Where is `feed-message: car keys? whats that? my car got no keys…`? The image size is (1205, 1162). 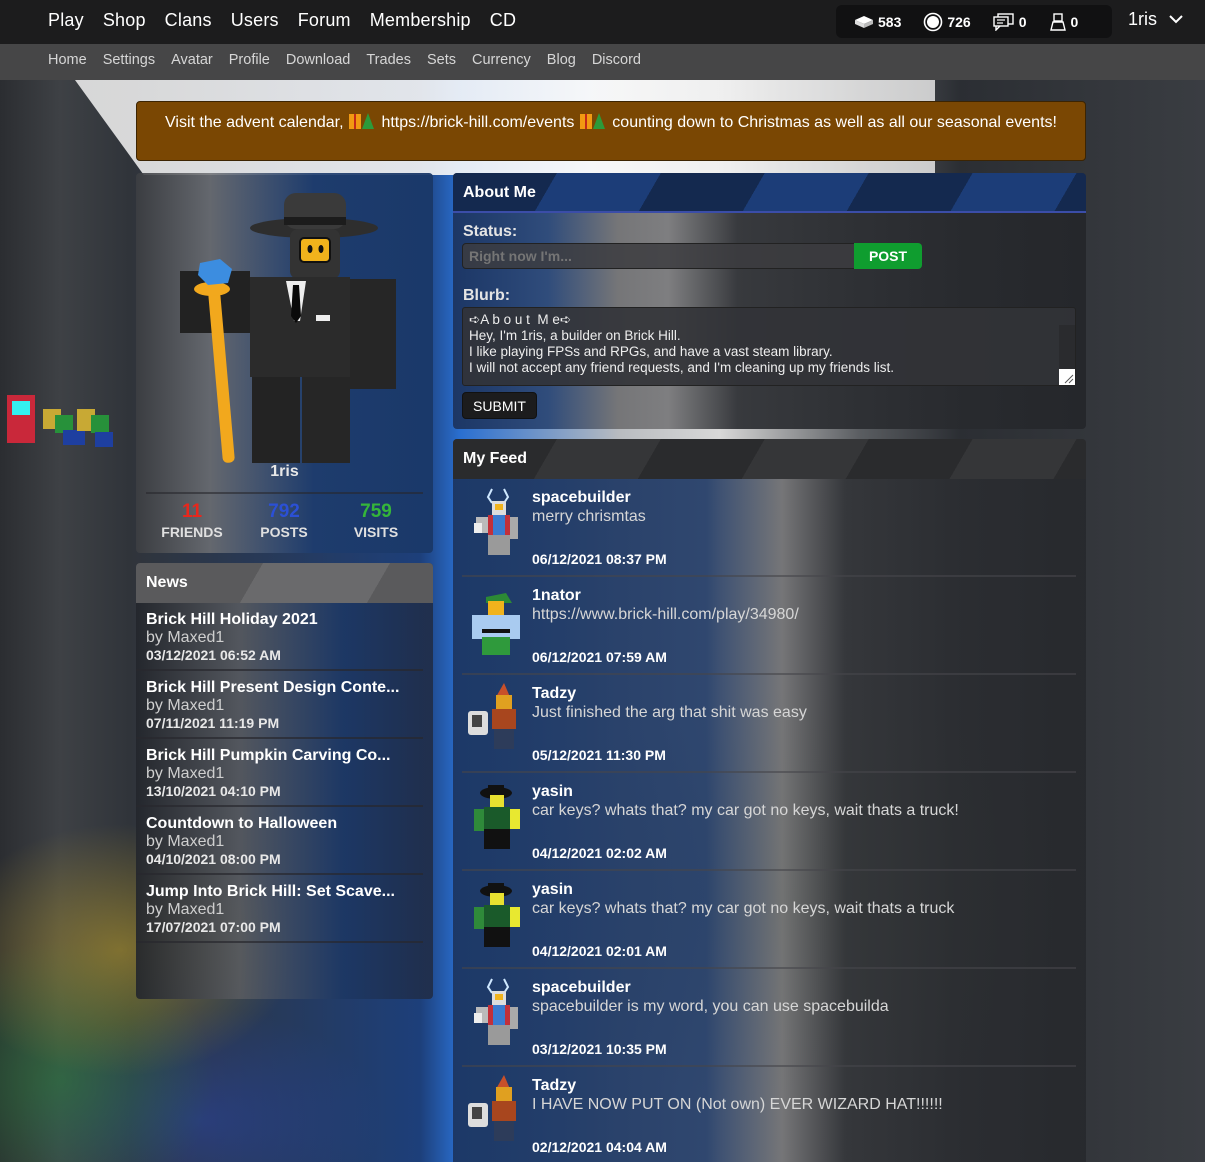 feed-message: car keys? whats that? my car got no keys… is located at coordinates (745, 810).